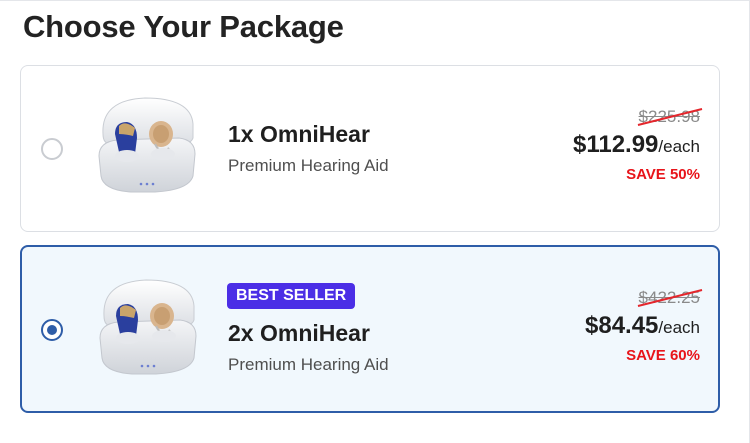 The height and width of the screenshot is (443, 750). Describe the element at coordinates (663, 174) in the screenshot. I see `savings-label: SAVE 50%` at that location.